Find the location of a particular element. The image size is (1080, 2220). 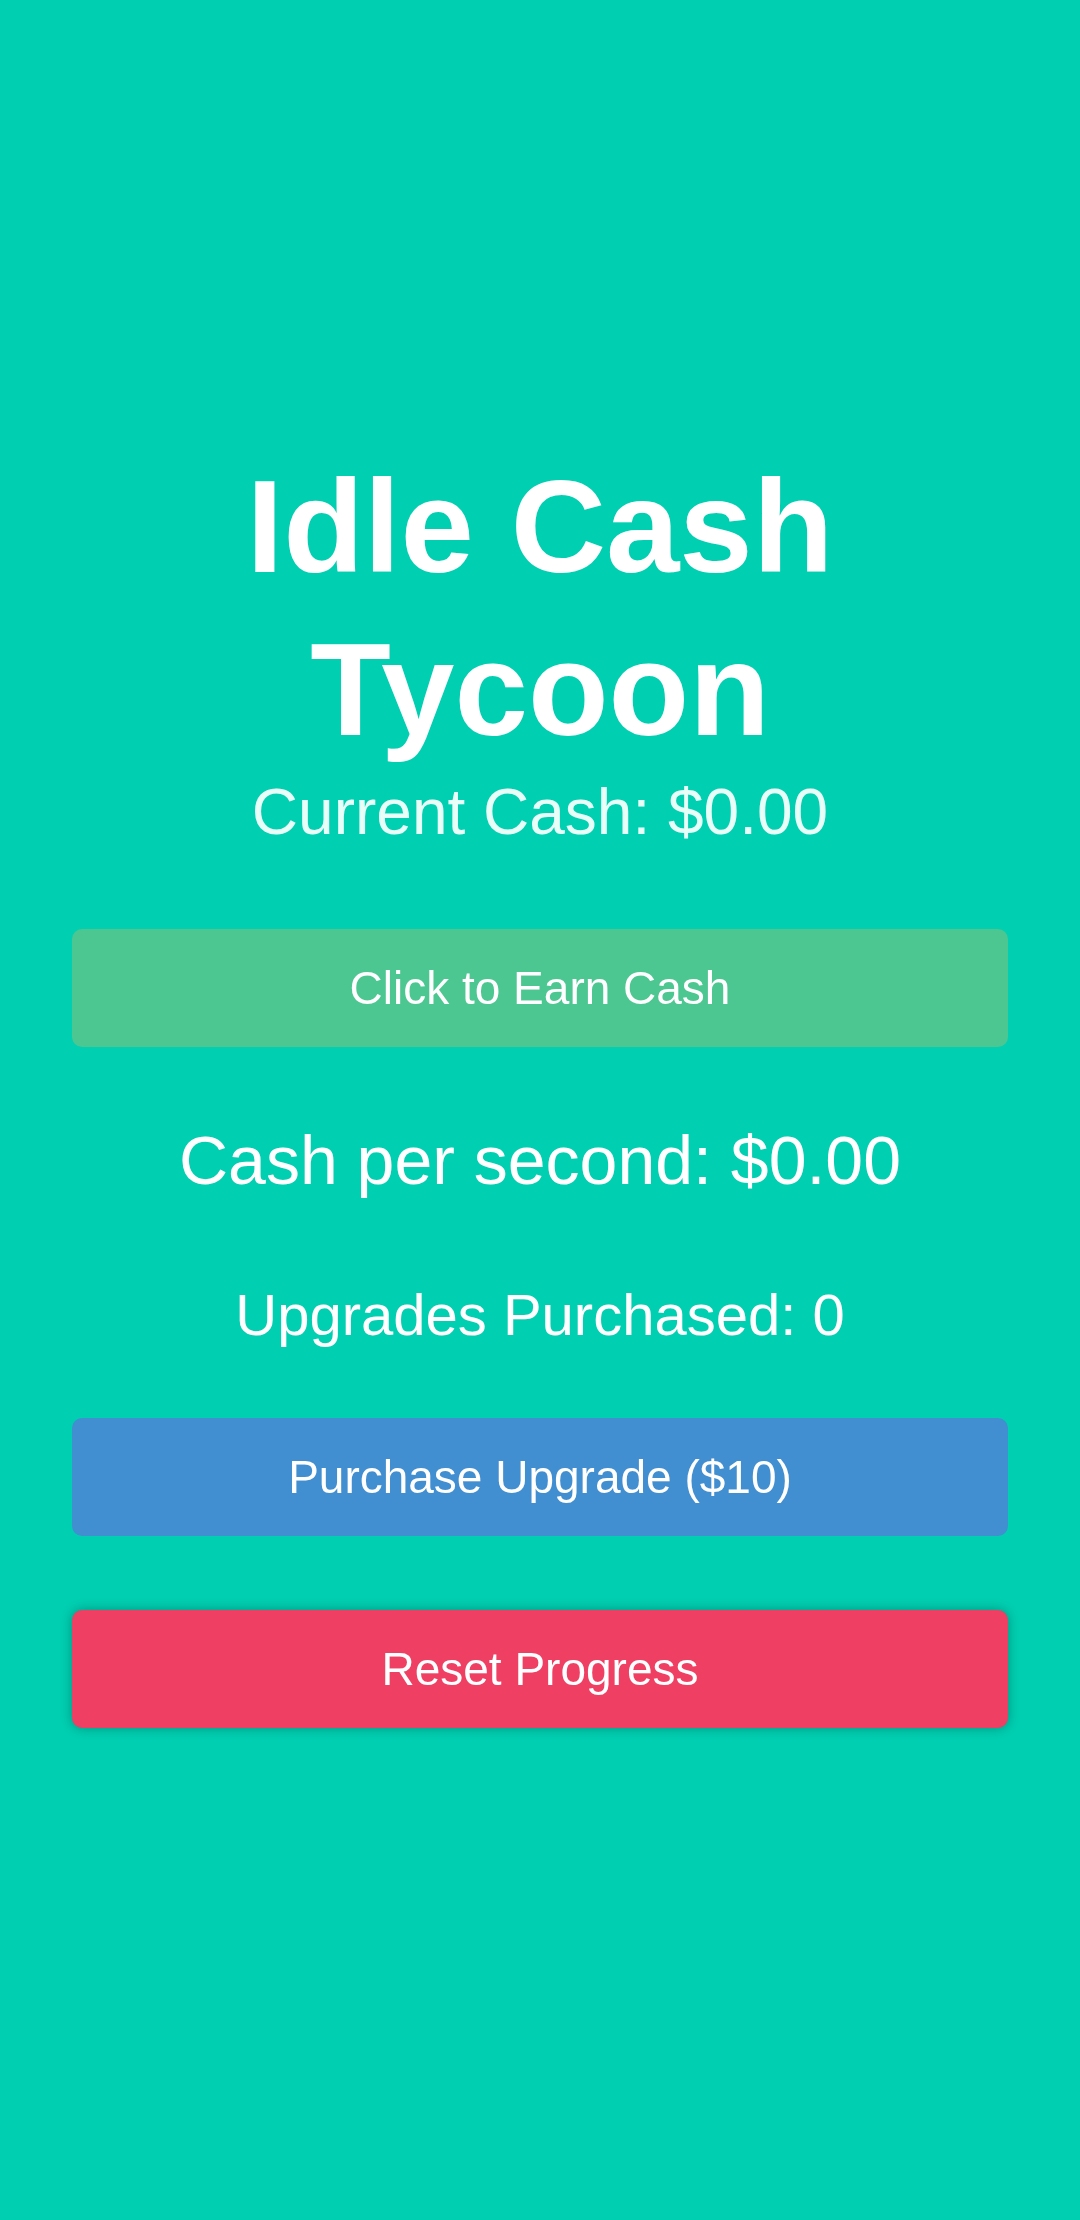

purchase-upgrade-button: Purchase Upgrade ($10) is located at coordinates (540, 1477).